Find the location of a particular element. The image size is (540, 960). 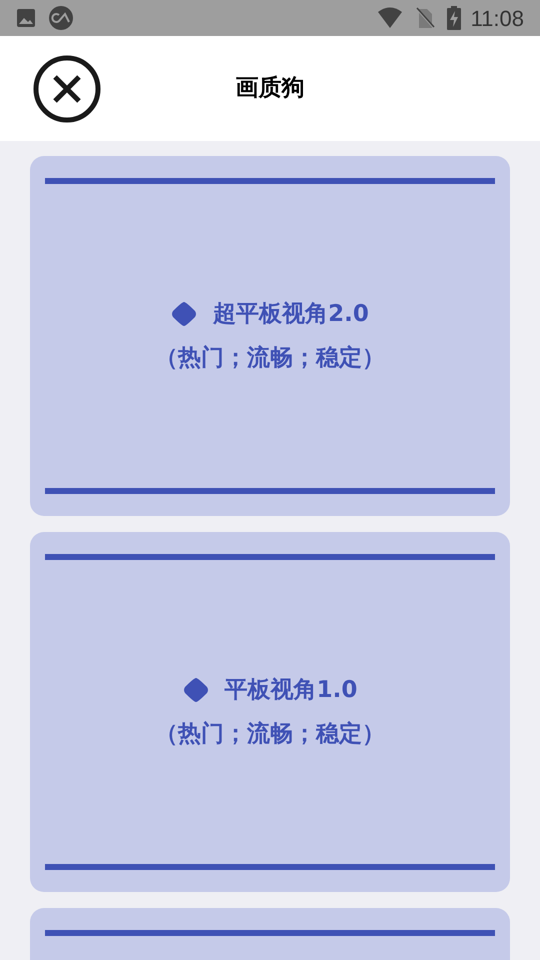

wifi-icon is located at coordinates (389, 18).